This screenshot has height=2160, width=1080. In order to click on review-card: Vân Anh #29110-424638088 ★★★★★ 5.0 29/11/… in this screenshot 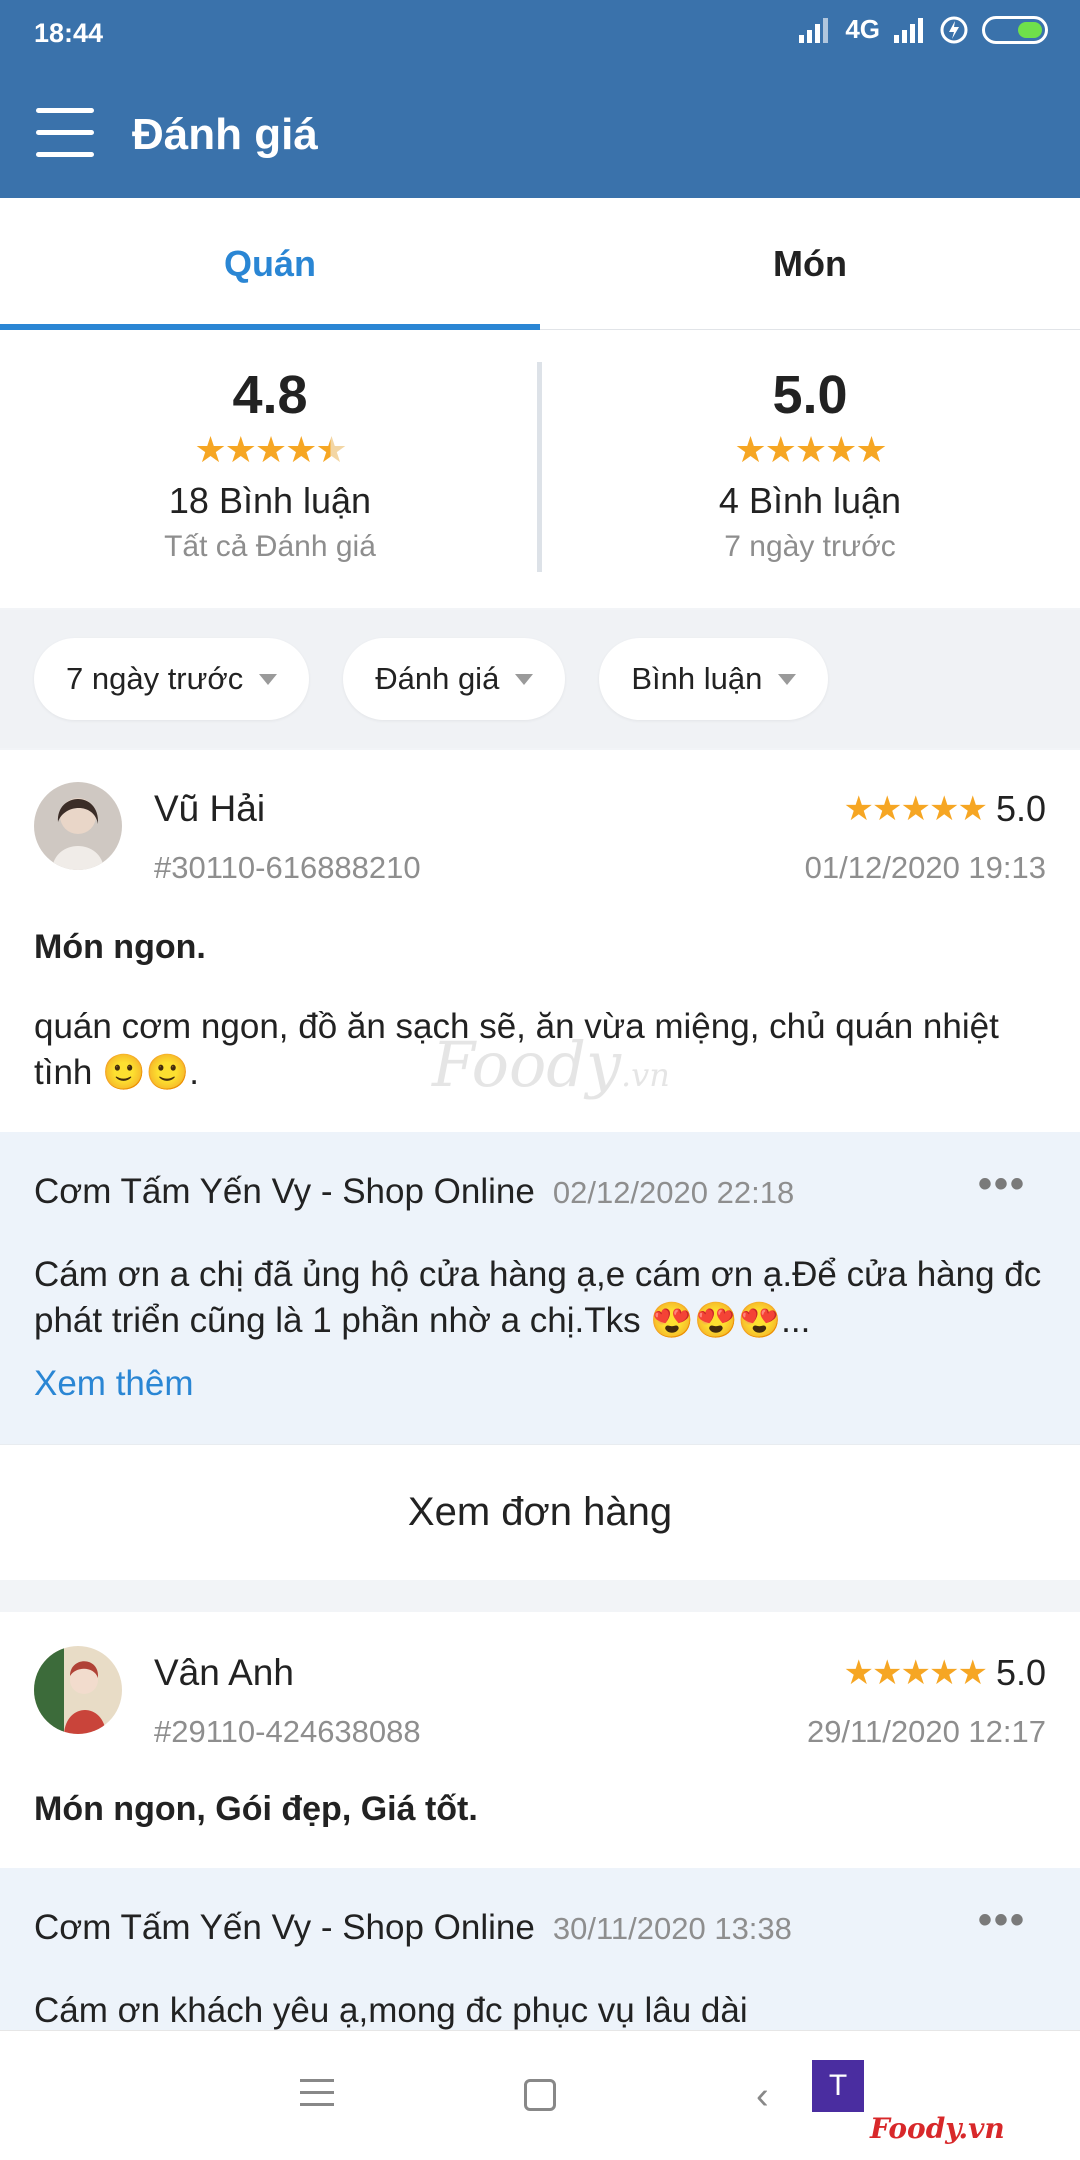, I will do `click(540, 1740)`.